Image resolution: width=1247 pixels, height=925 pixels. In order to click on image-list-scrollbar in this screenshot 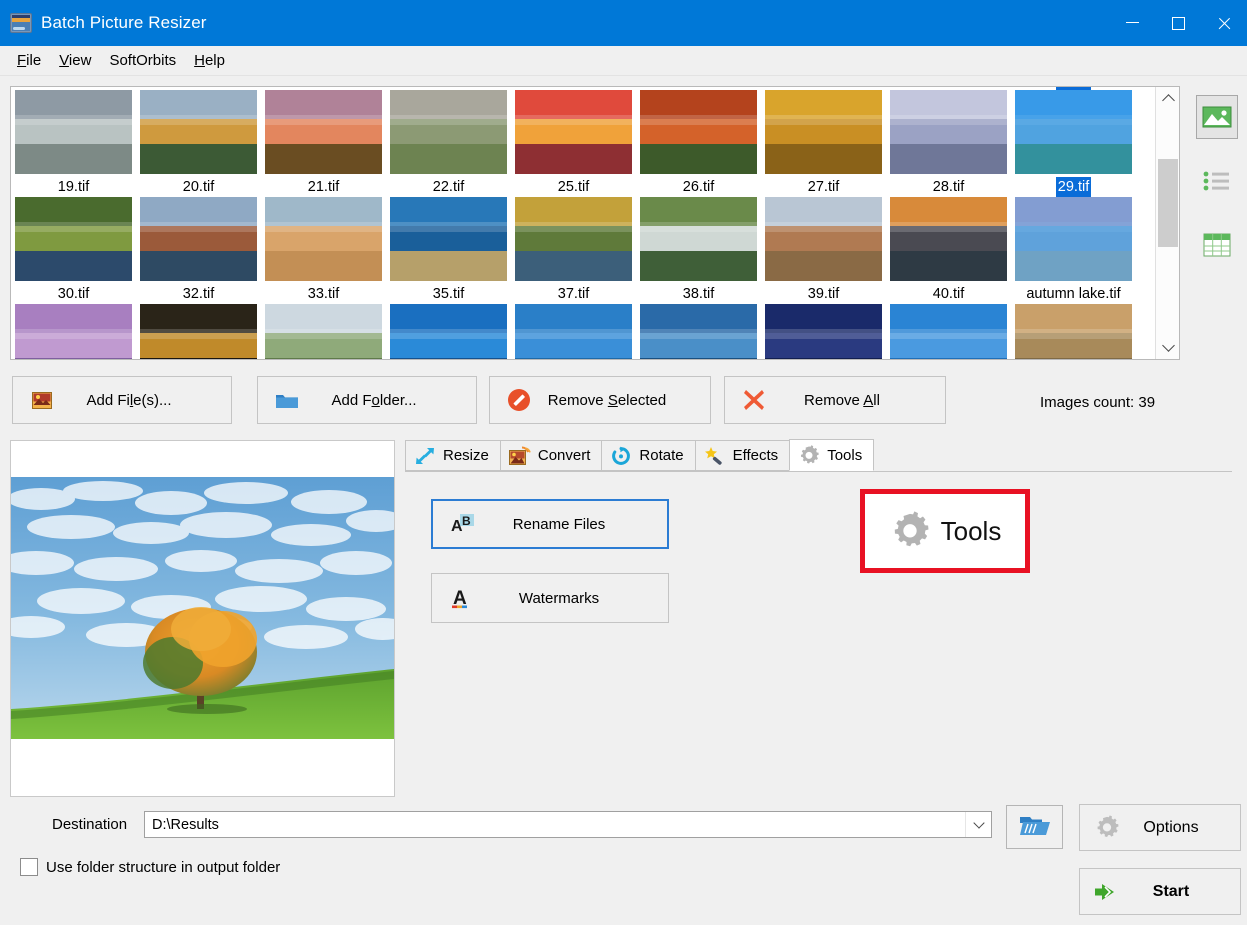, I will do `click(1167, 223)`.